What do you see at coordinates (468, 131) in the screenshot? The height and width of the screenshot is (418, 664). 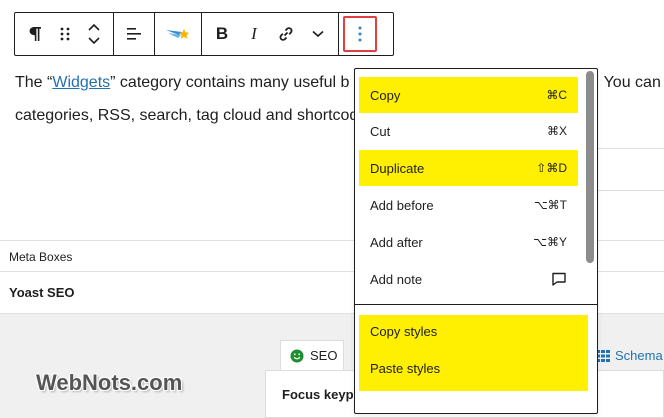 I see `menu-item-cut: Cut ⌘X` at bounding box center [468, 131].